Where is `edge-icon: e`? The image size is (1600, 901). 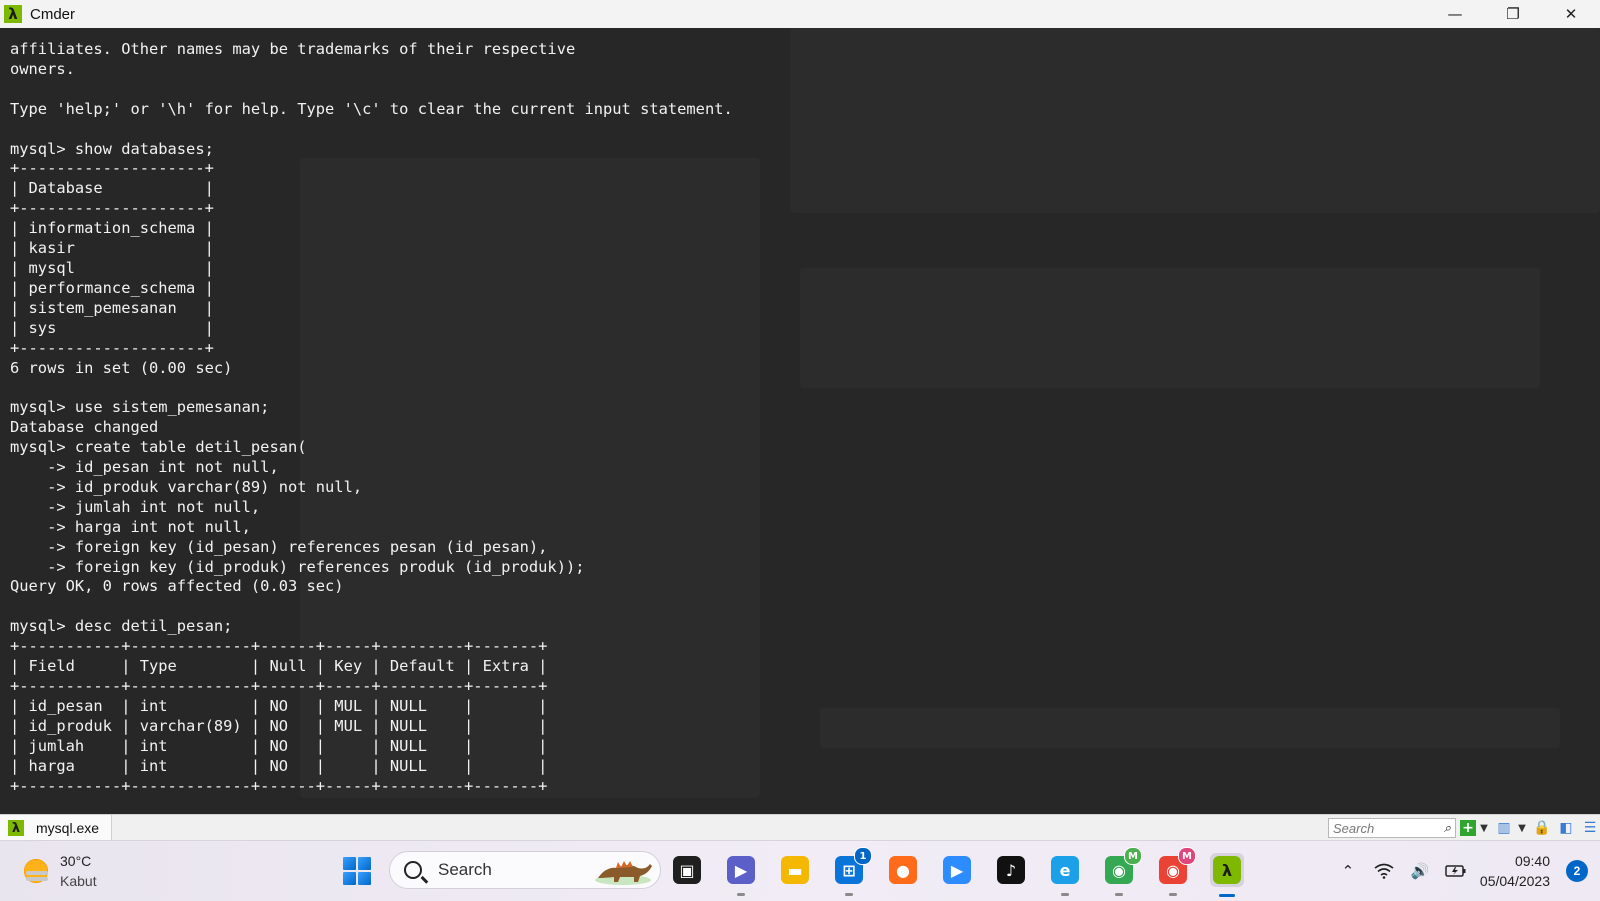
edge-icon: e is located at coordinates (1065, 870).